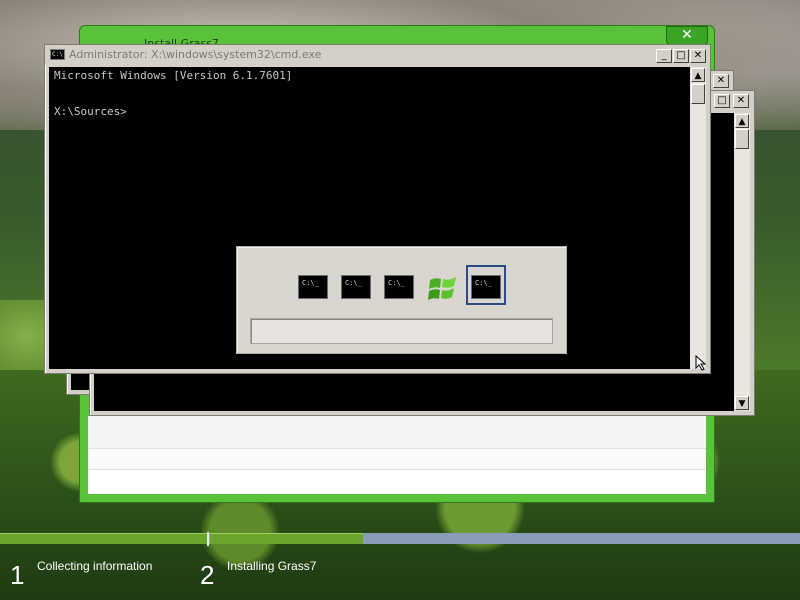 The height and width of the screenshot is (600, 800). I want to click on switcher-item-cmd-selected: C:\_, so click(486, 287).